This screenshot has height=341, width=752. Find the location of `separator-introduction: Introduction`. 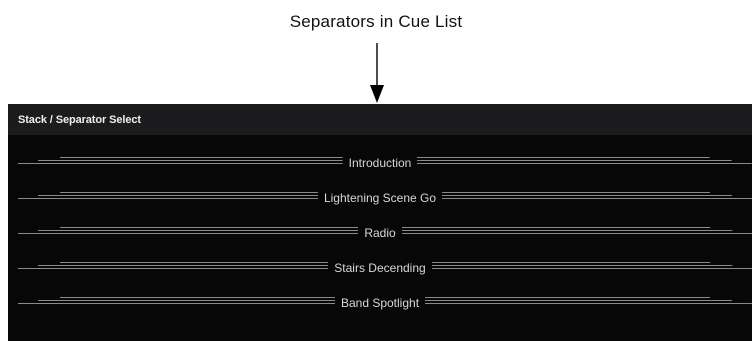

separator-introduction: Introduction is located at coordinates (380, 164).